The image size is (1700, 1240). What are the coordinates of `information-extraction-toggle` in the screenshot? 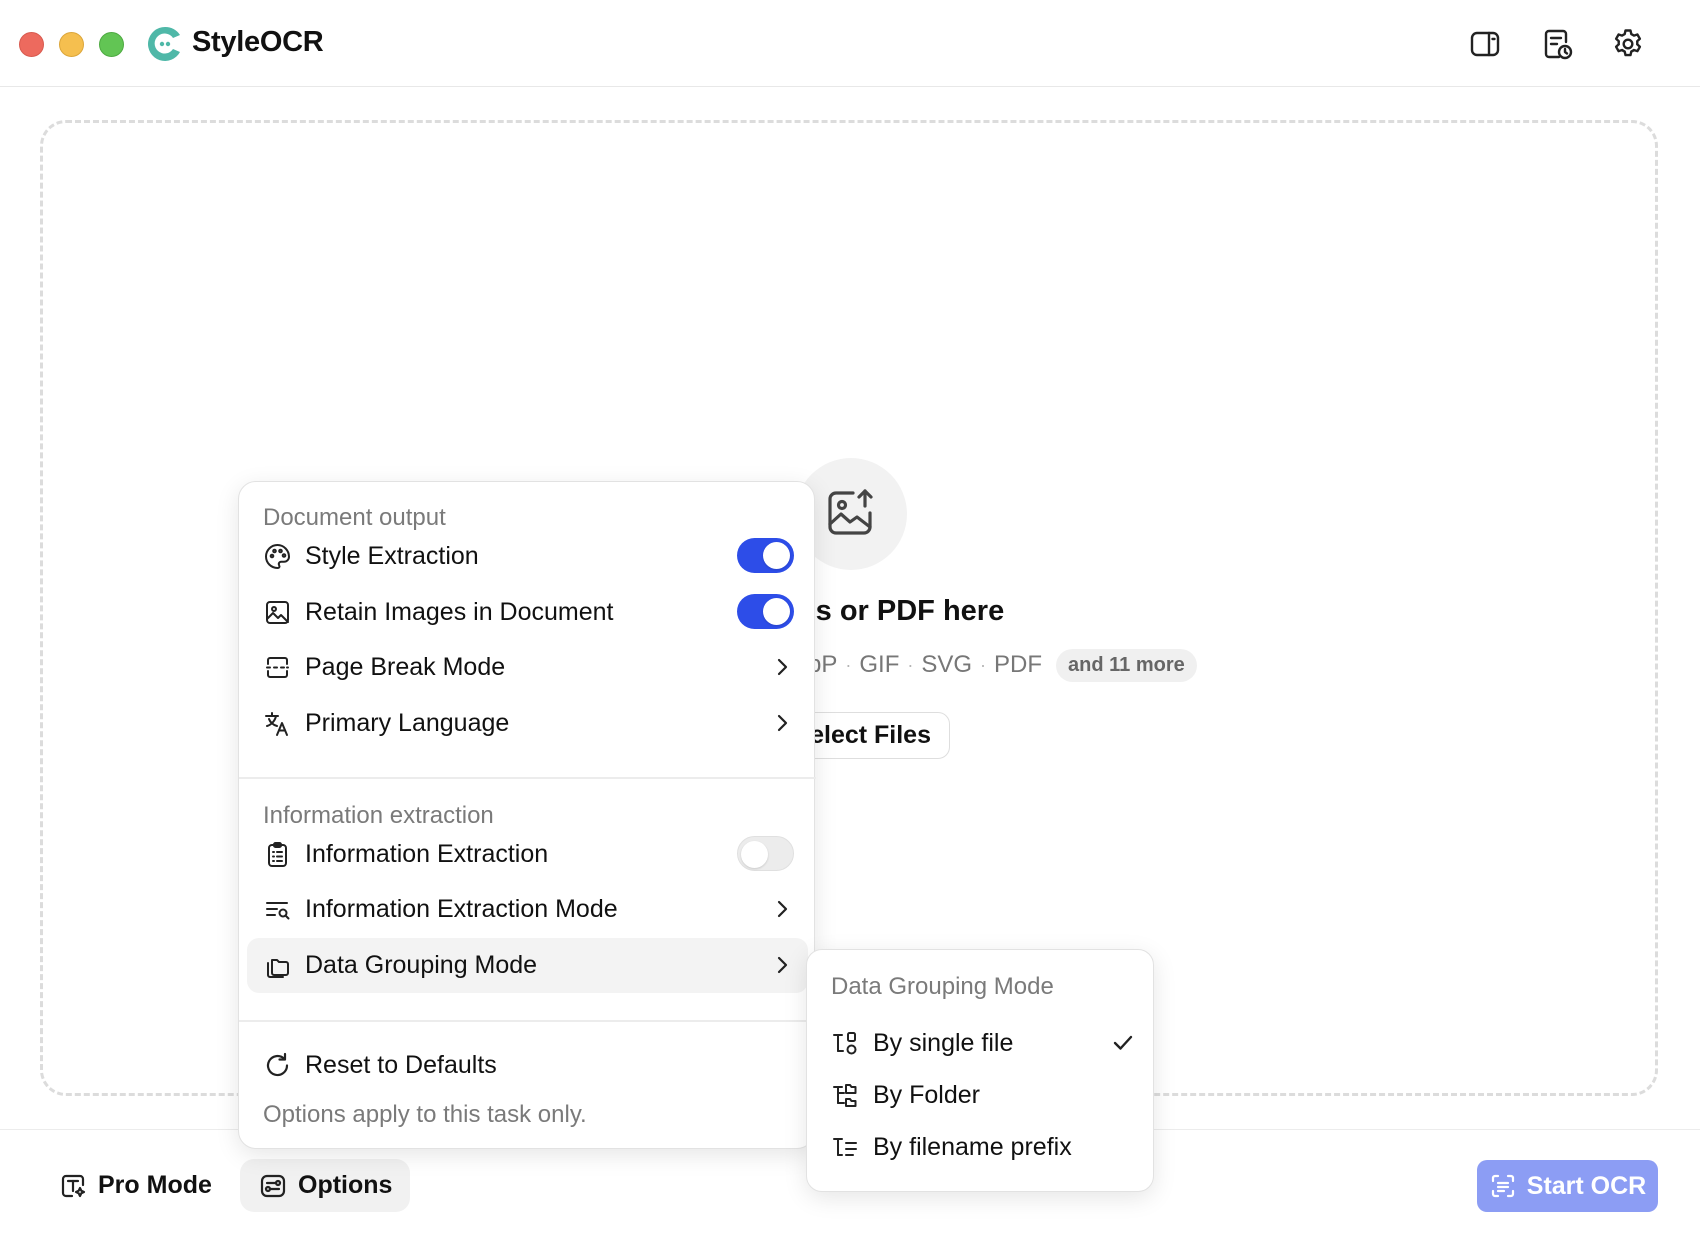 It's located at (765, 853).